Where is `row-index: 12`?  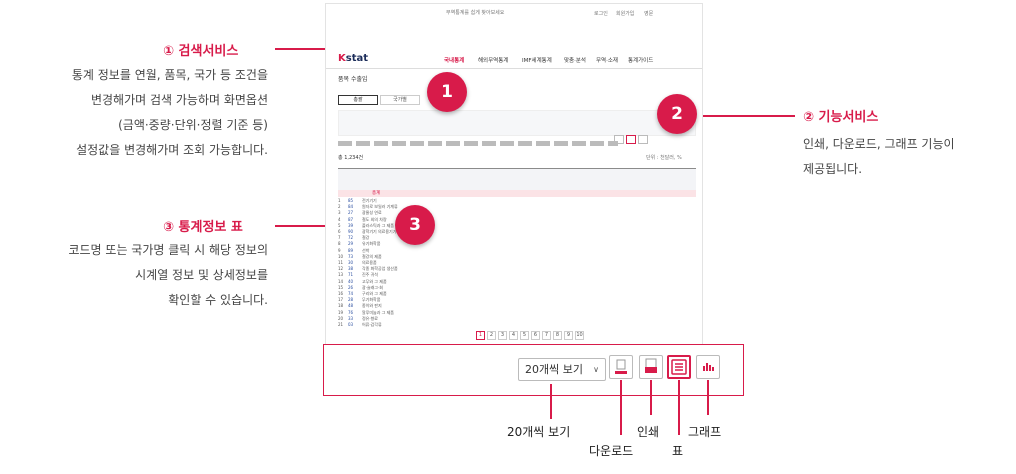
row-index: 12 is located at coordinates (341, 269).